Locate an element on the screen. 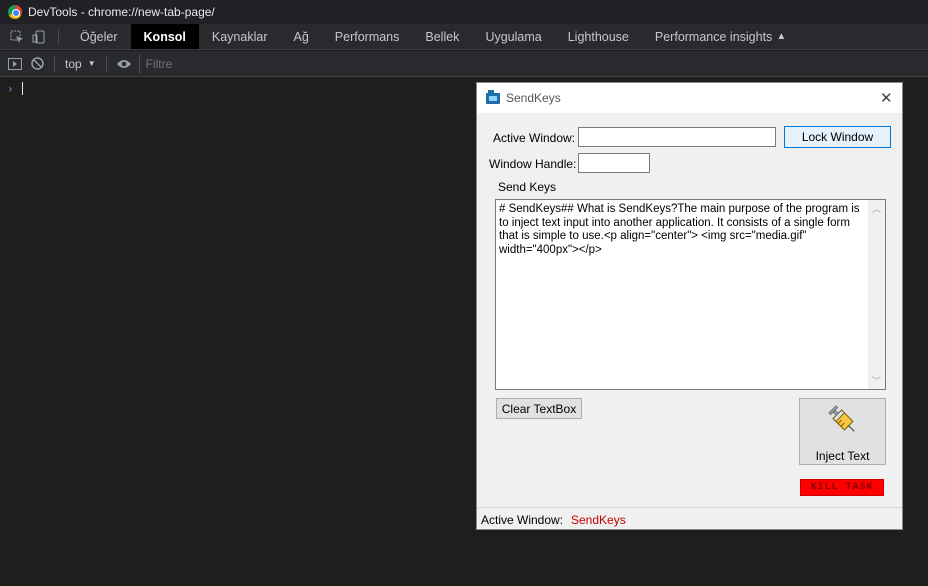  scroll-up-icon: ︿ is located at coordinates (876, 208).